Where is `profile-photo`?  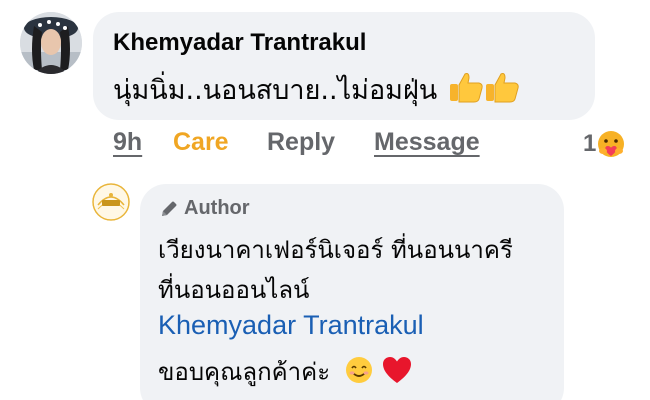 profile-photo is located at coordinates (51, 43).